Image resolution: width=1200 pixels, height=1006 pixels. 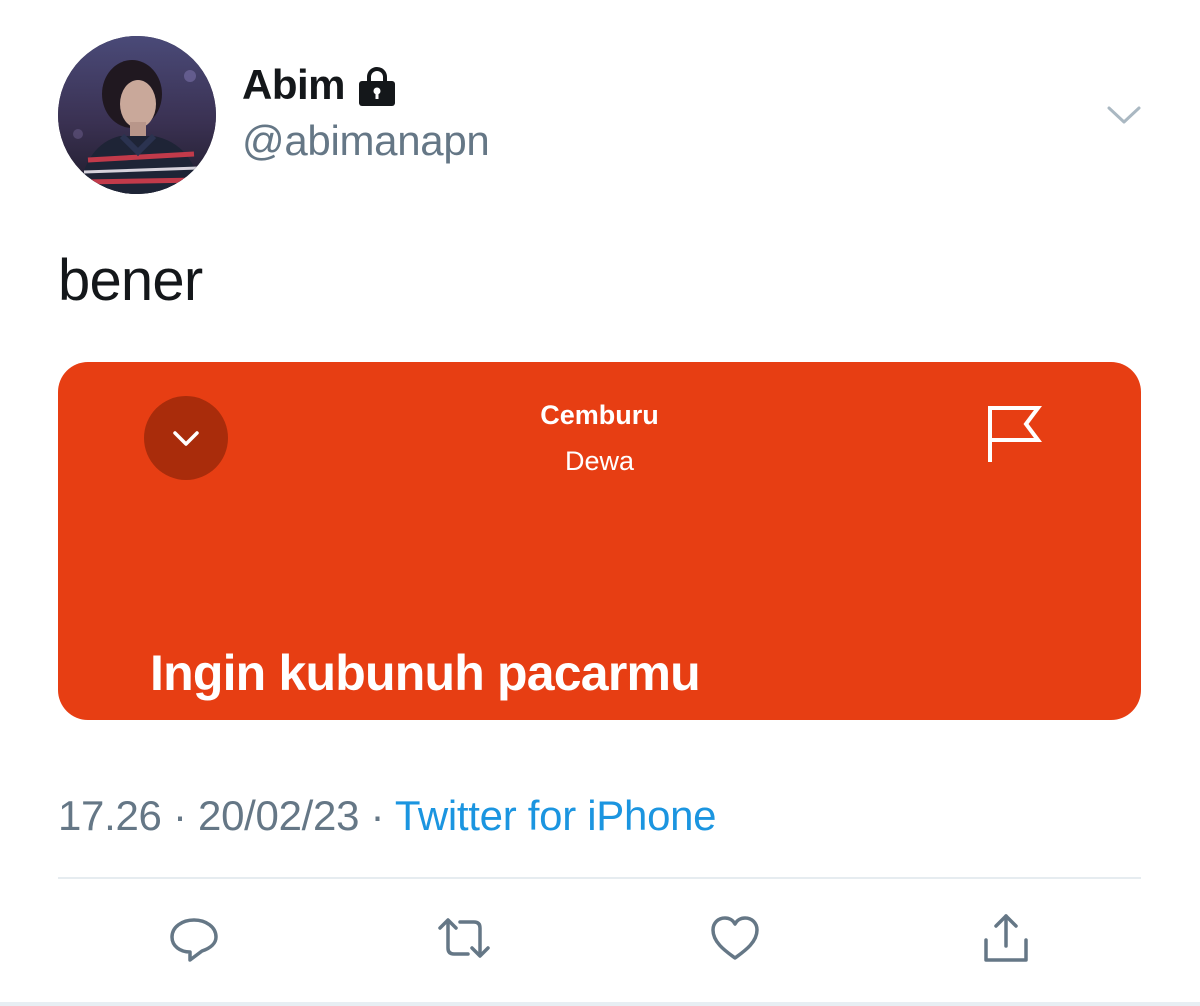 I want to click on tweet-text: bener, so click(x=130, y=280).